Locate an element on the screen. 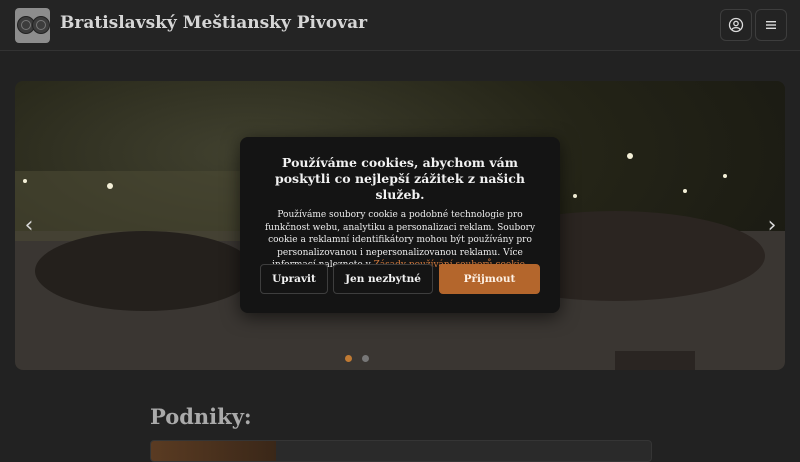 This screenshot has height=462, width=800. carousel-next-button: › is located at coordinates (772, 226).